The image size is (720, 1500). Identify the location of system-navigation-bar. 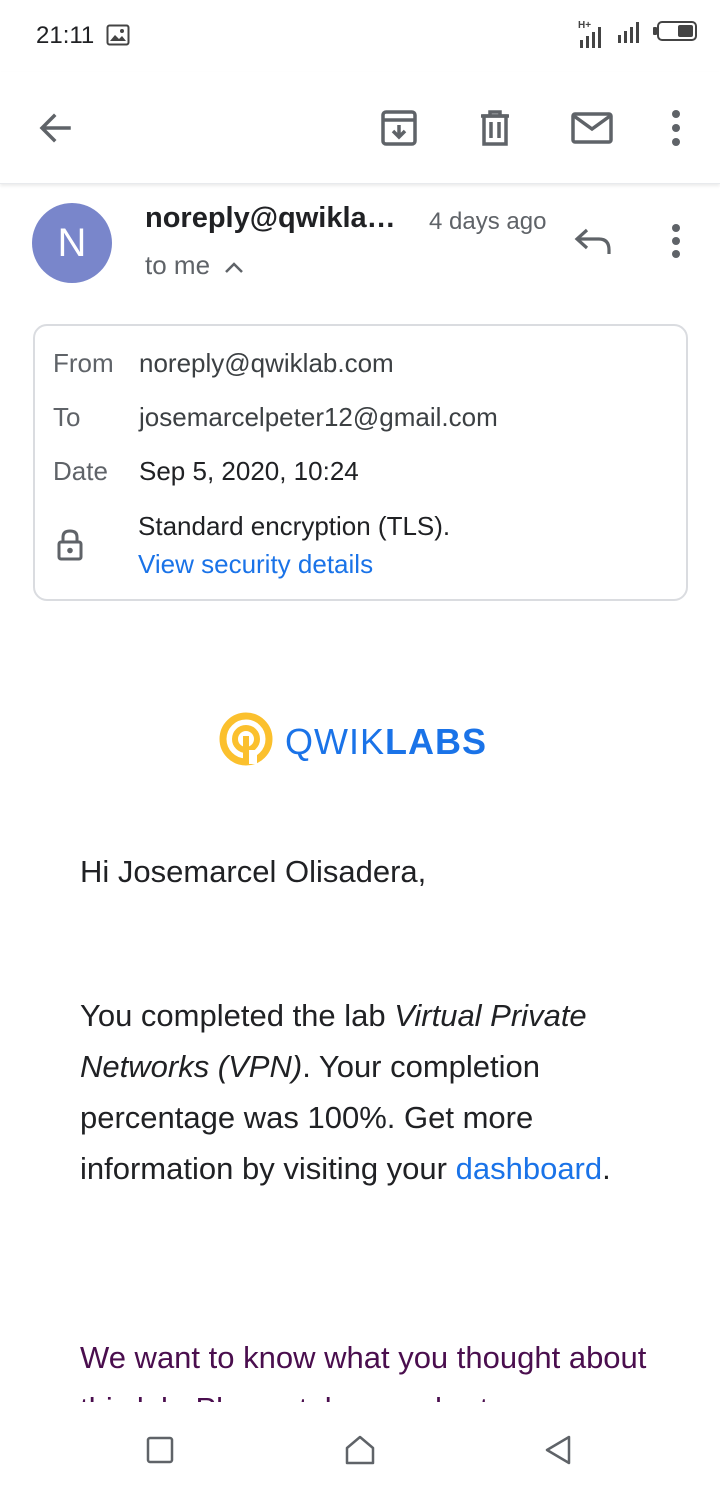
(360, 1451).